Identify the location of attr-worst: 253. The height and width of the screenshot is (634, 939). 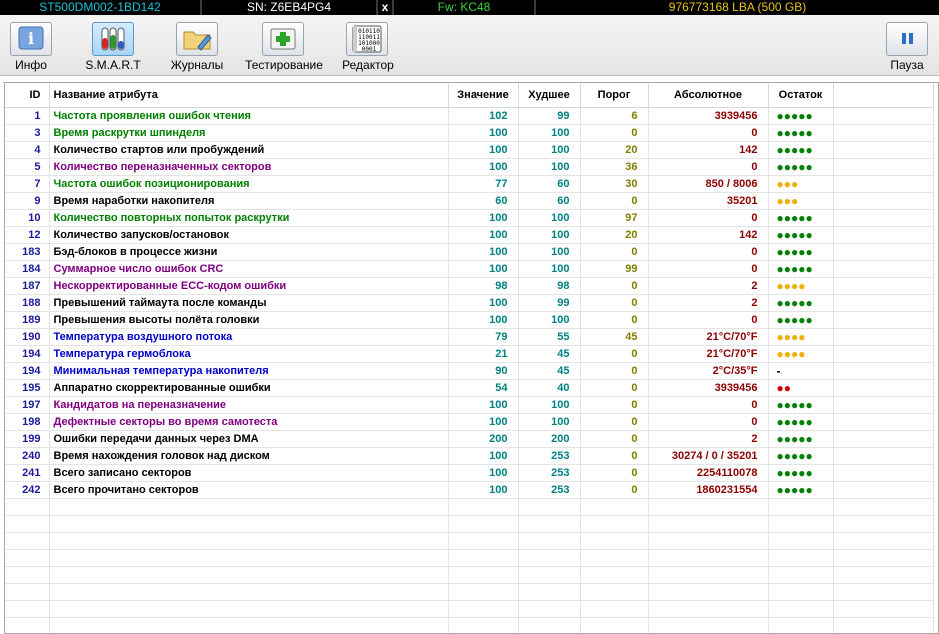
(549, 456).